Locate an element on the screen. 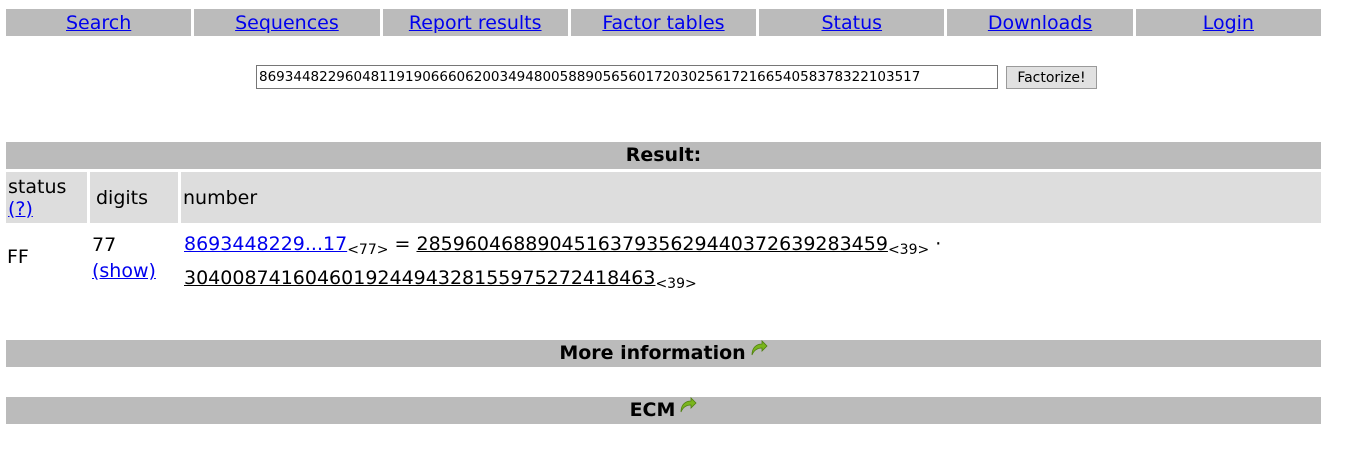 The image size is (1356, 455). number-input is located at coordinates (627, 77).